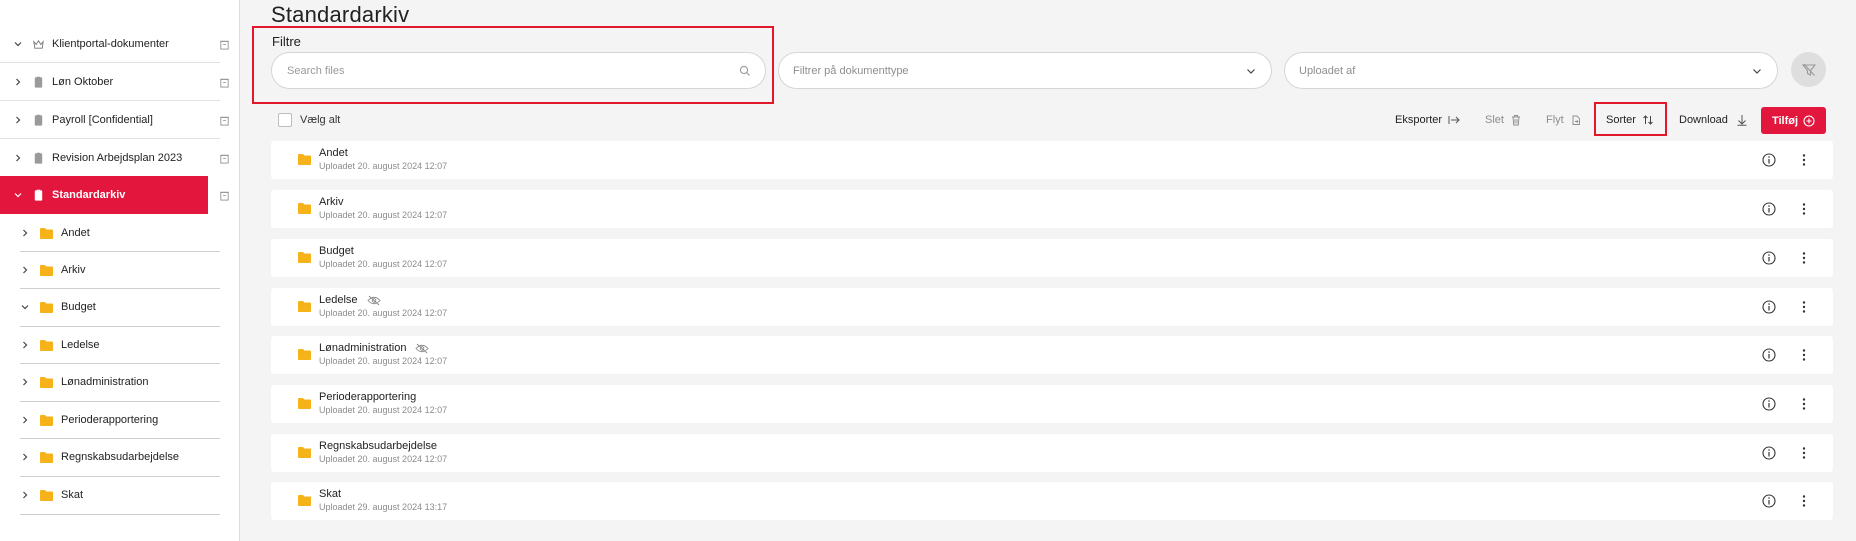 This screenshot has height=541, width=1856. What do you see at coordinates (1531, 70) in the screenshot?
I see `uploader-filter-select: Uploadet af` at bounding box center [1531, 70].